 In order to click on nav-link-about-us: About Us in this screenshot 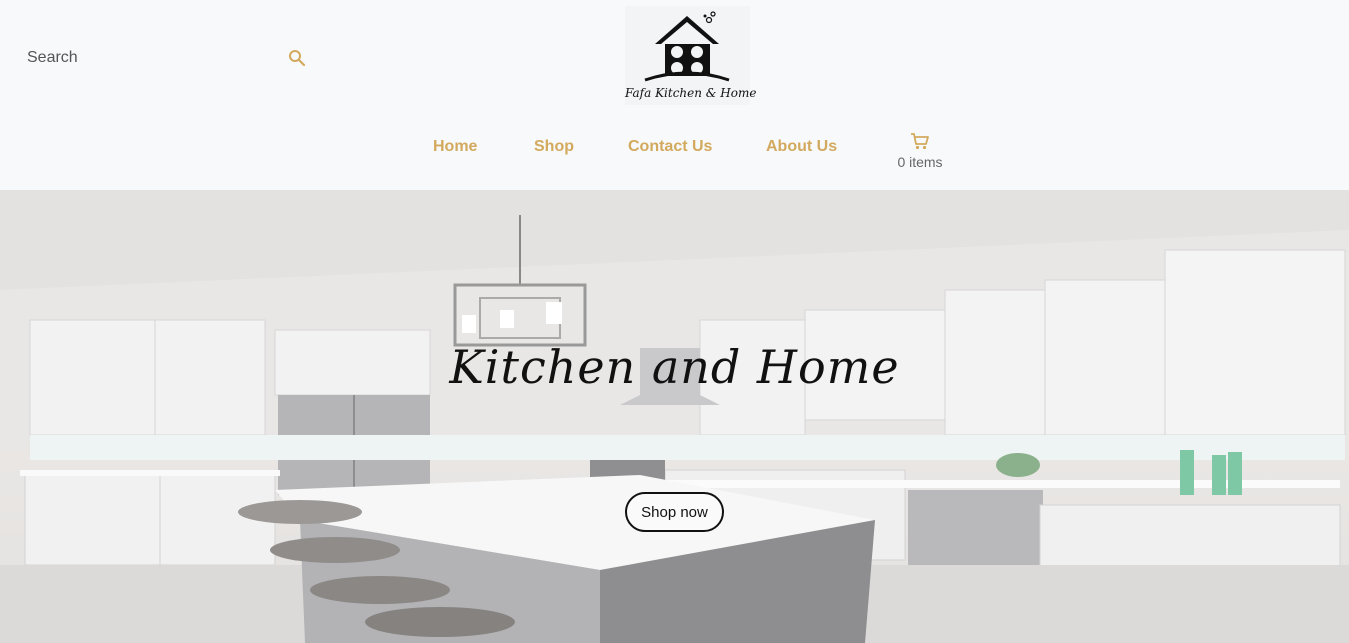, I will do `click(801, 147)`.